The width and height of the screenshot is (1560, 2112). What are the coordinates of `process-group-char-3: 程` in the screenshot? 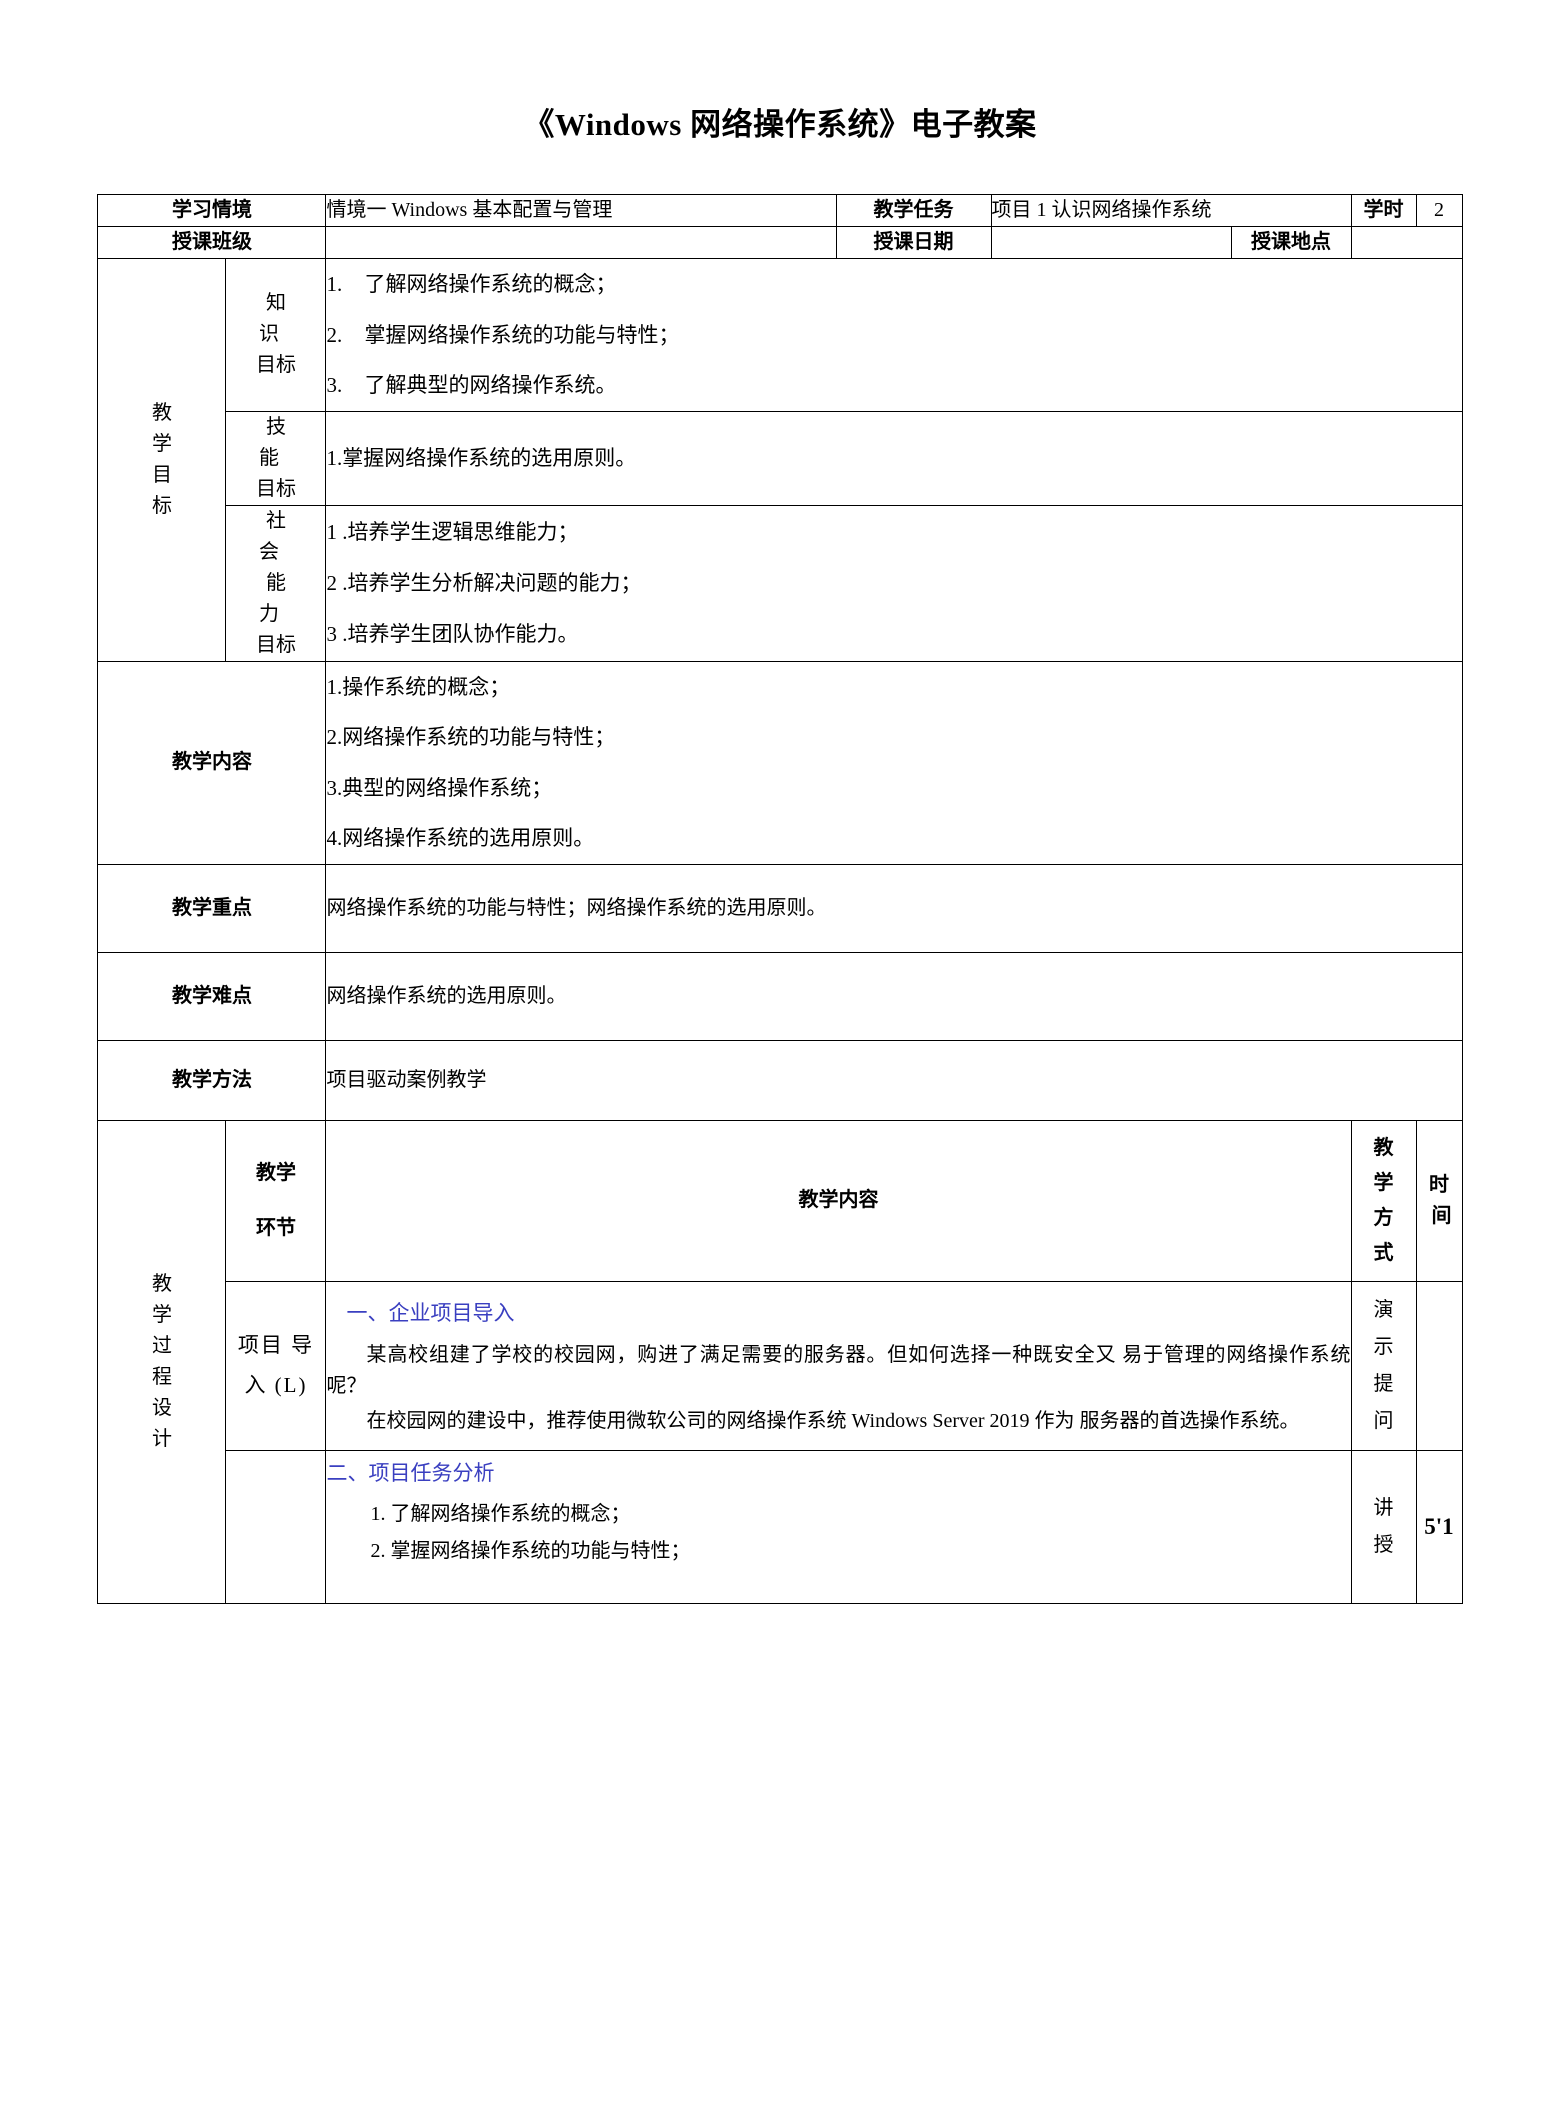 It's located at (161, 1377).